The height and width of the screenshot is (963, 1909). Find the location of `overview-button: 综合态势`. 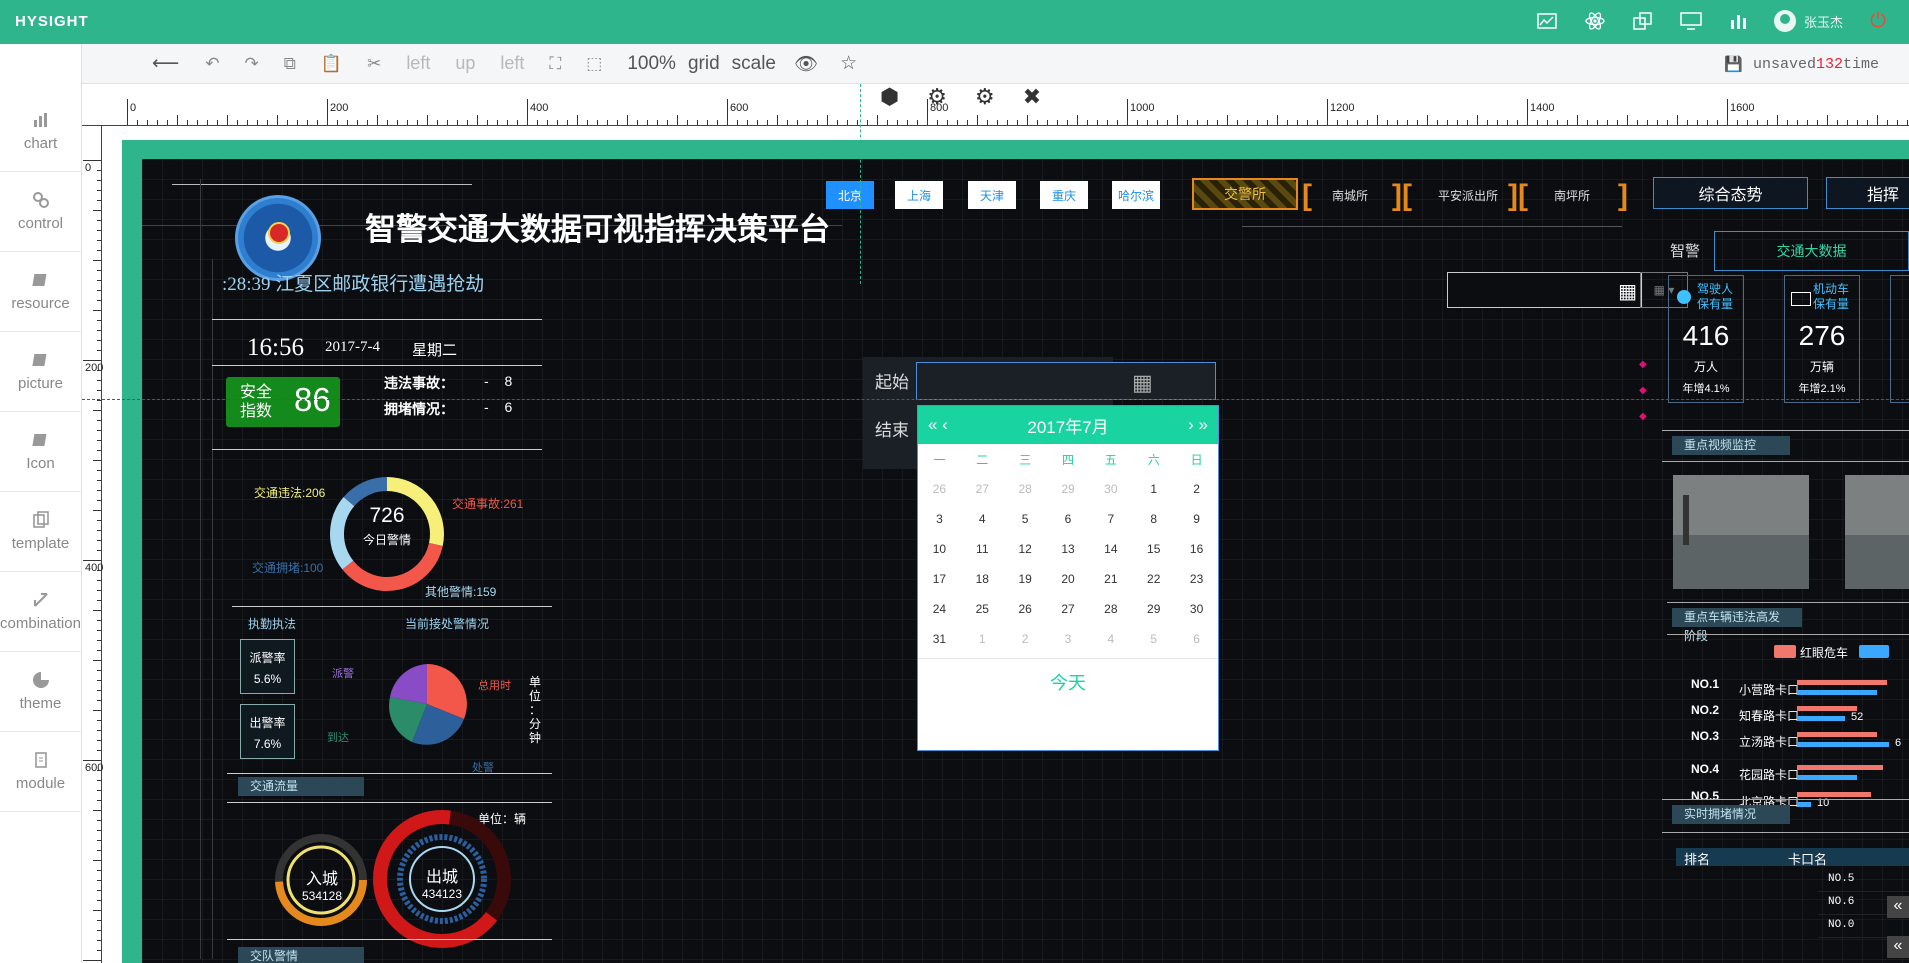

overview-button: 综合态势 is located at coordinates (1730, 193).